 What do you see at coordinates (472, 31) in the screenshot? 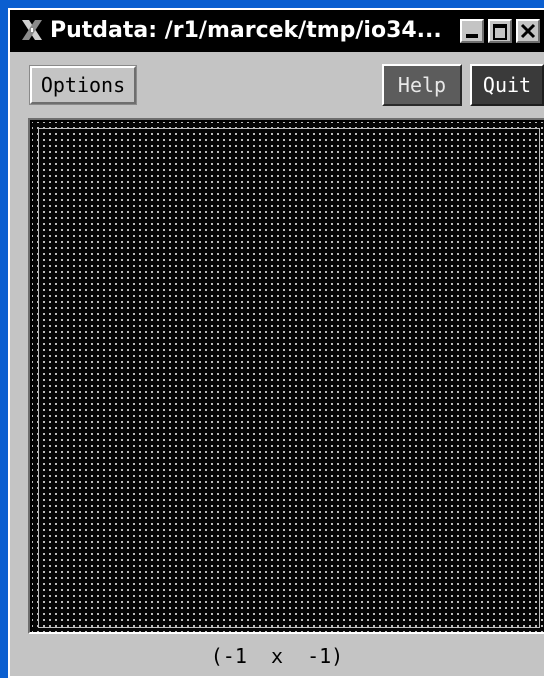
I see `minimize-icon` at bounding box center [472, 31].